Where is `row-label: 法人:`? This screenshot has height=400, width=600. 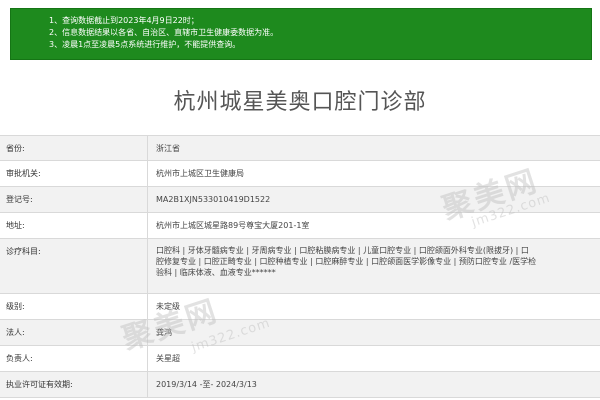 row-label: 法人: is located at coordinates (74, 332).